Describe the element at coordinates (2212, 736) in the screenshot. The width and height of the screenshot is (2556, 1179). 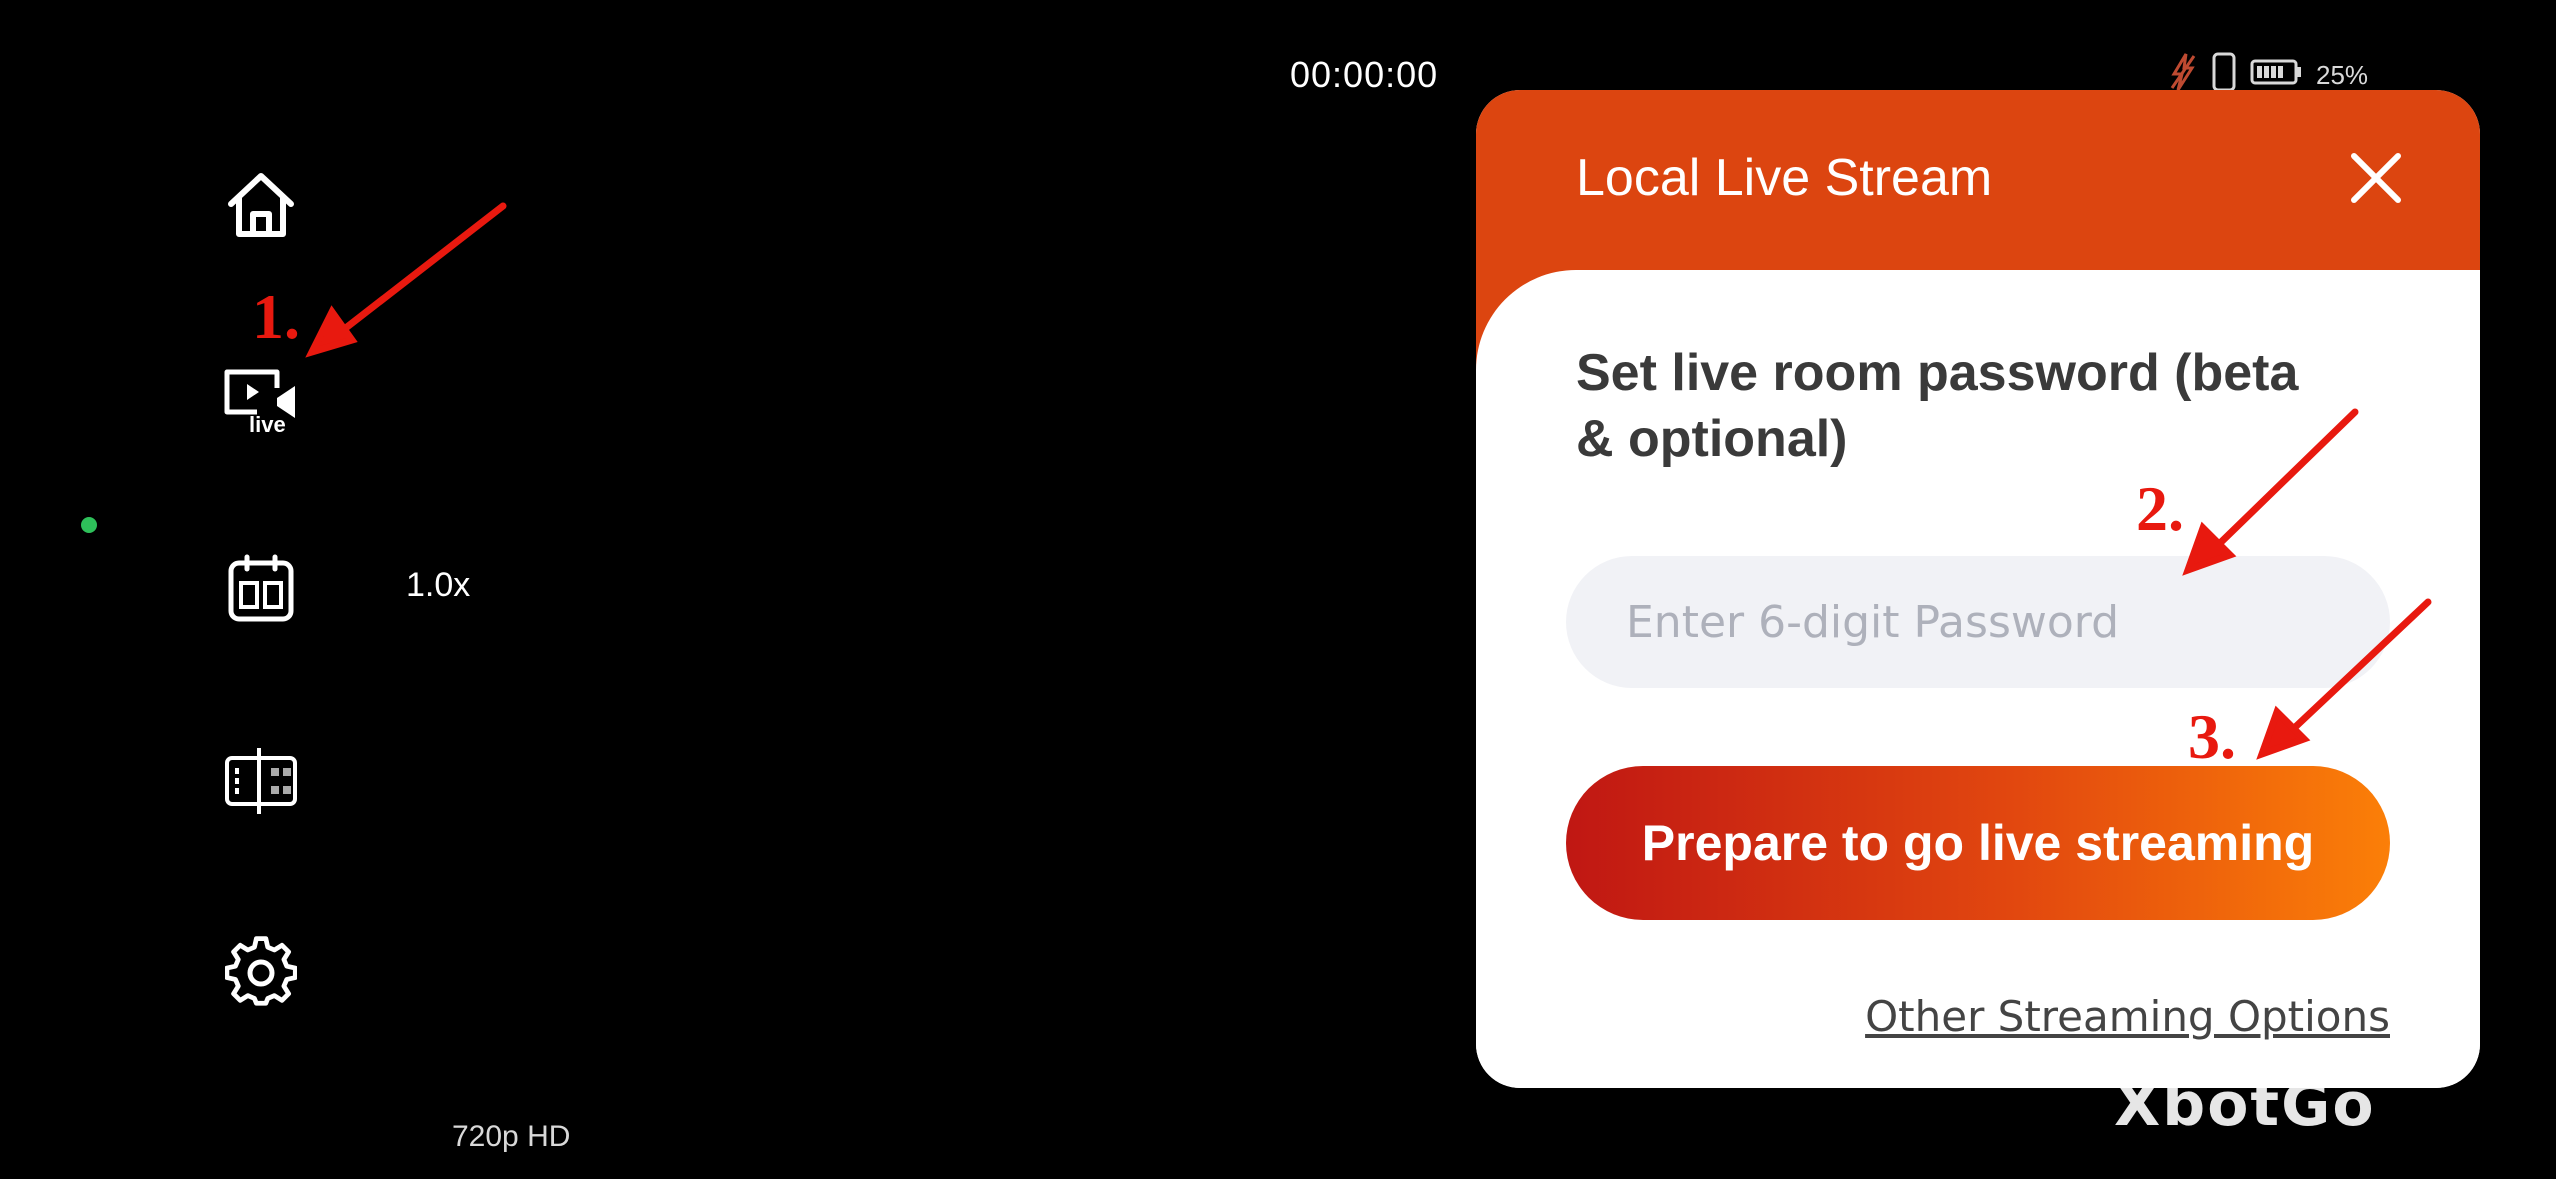
I see `annotation-step-3: 3.` at that location.